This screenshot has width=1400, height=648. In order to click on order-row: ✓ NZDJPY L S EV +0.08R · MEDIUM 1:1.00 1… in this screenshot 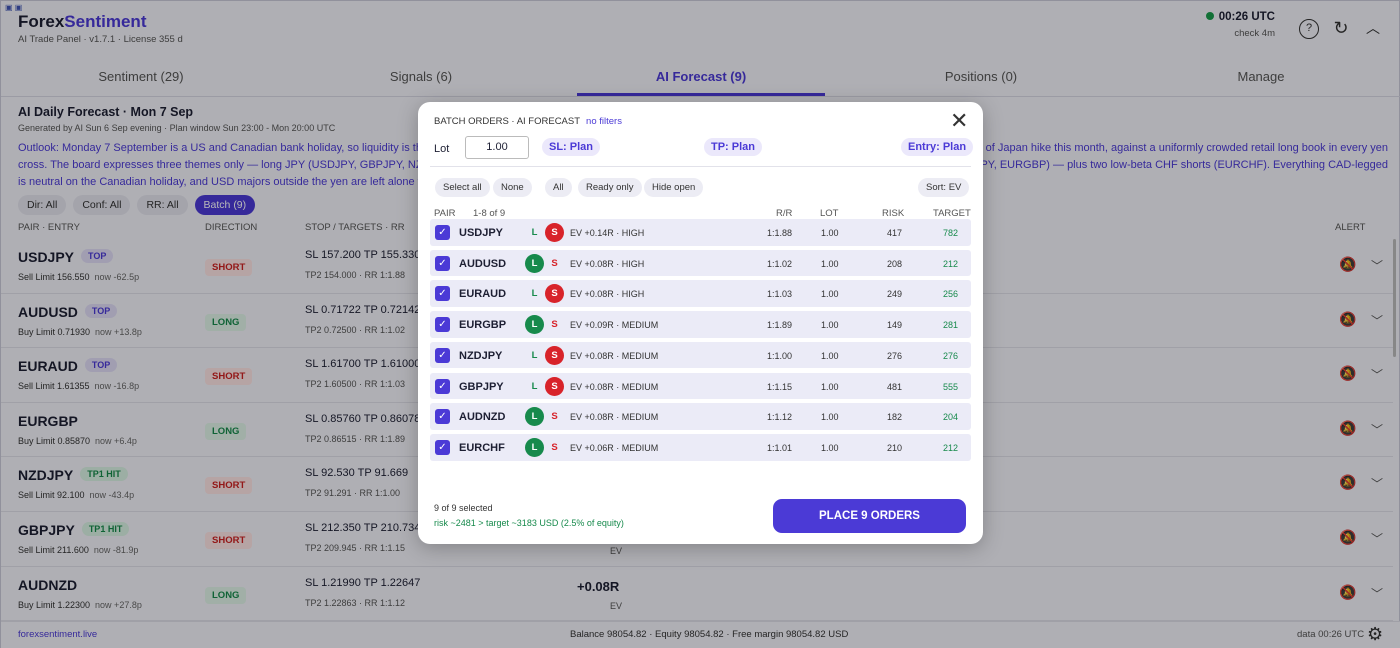, I will do `click(700, 355)`.